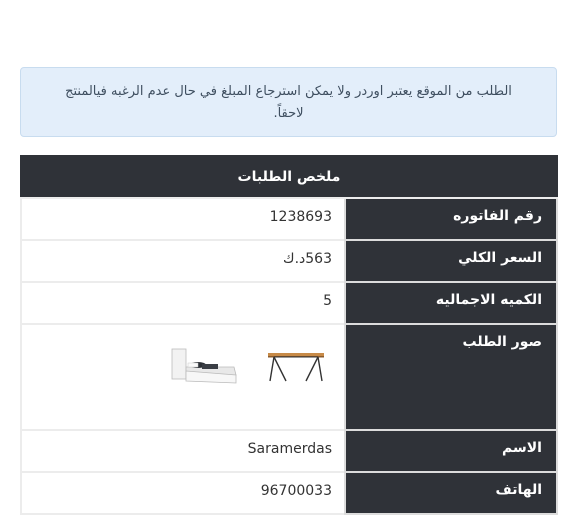  I want to click on table-row-invoice: رقم الفاتوره 1238693, so click(289, 219).